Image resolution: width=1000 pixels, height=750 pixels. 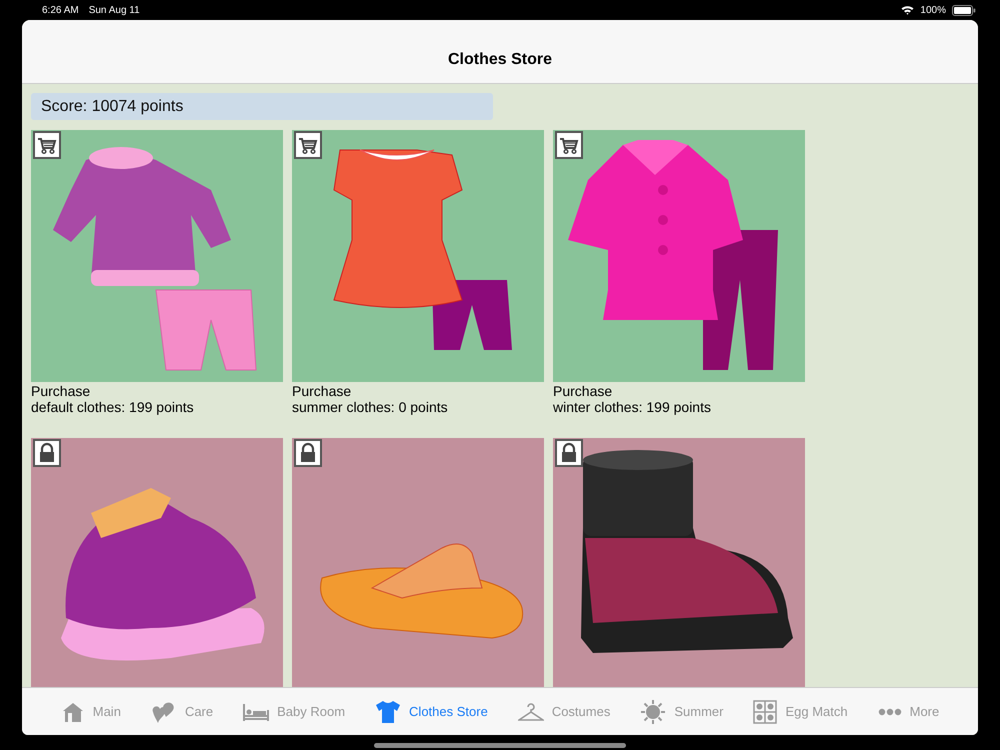 I want to click on tab-item: Main, so click(x=90, y=712).